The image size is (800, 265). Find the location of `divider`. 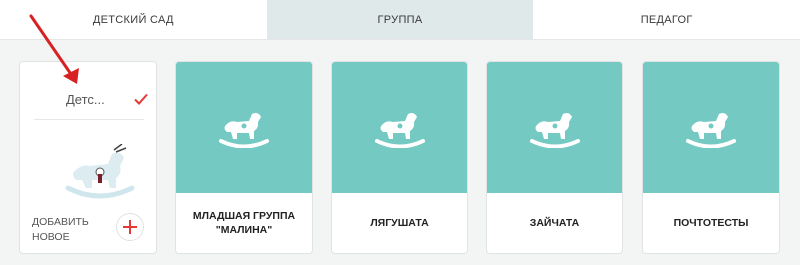

divider is located at coordinates (89, 119).